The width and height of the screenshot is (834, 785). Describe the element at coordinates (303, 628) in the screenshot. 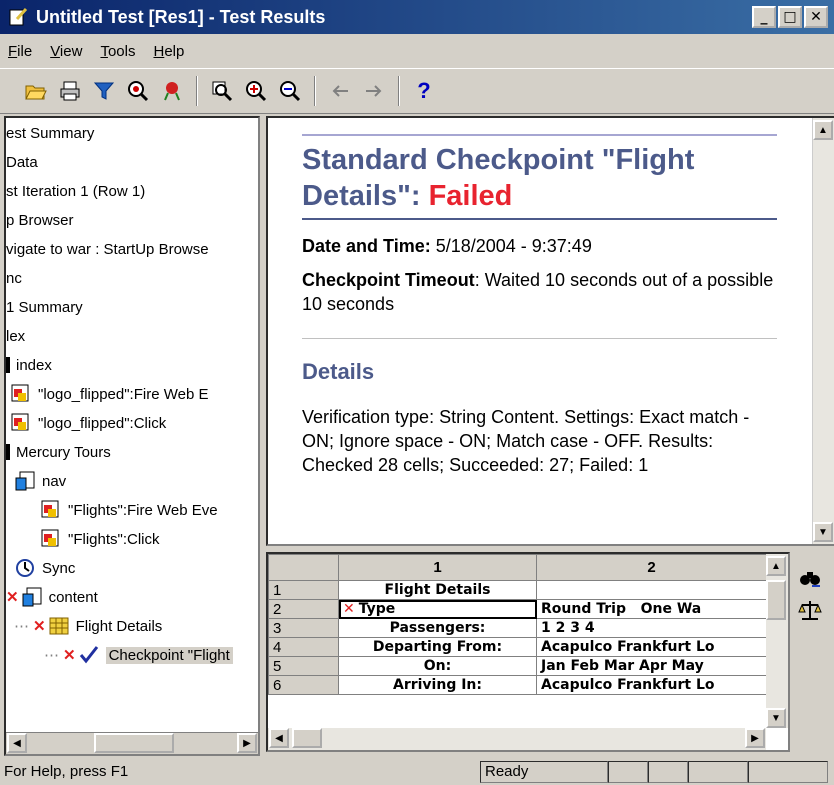

I see `row-header: 3` at that location.